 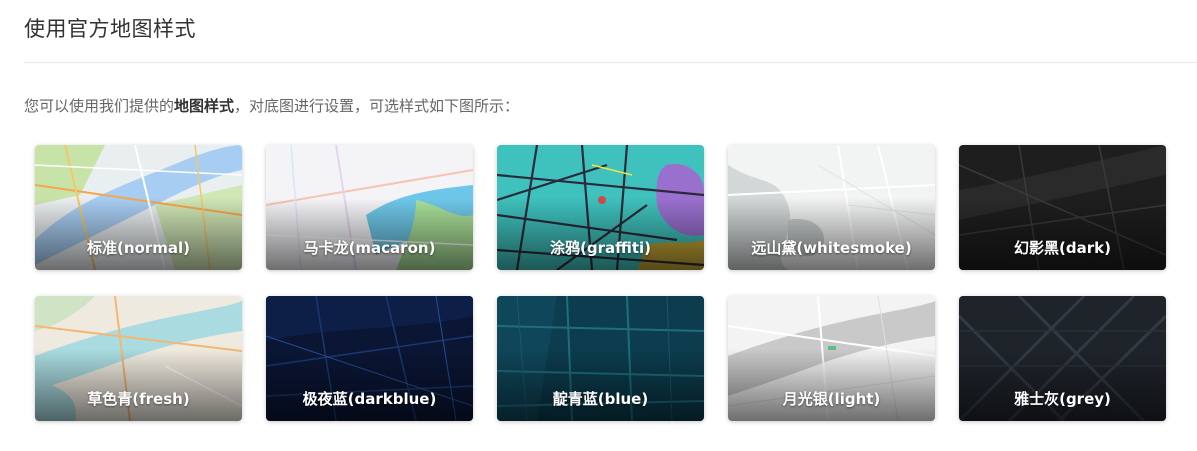 I want to click on style-label: 涂鸦(graffiti), so click(x=600, y=248).